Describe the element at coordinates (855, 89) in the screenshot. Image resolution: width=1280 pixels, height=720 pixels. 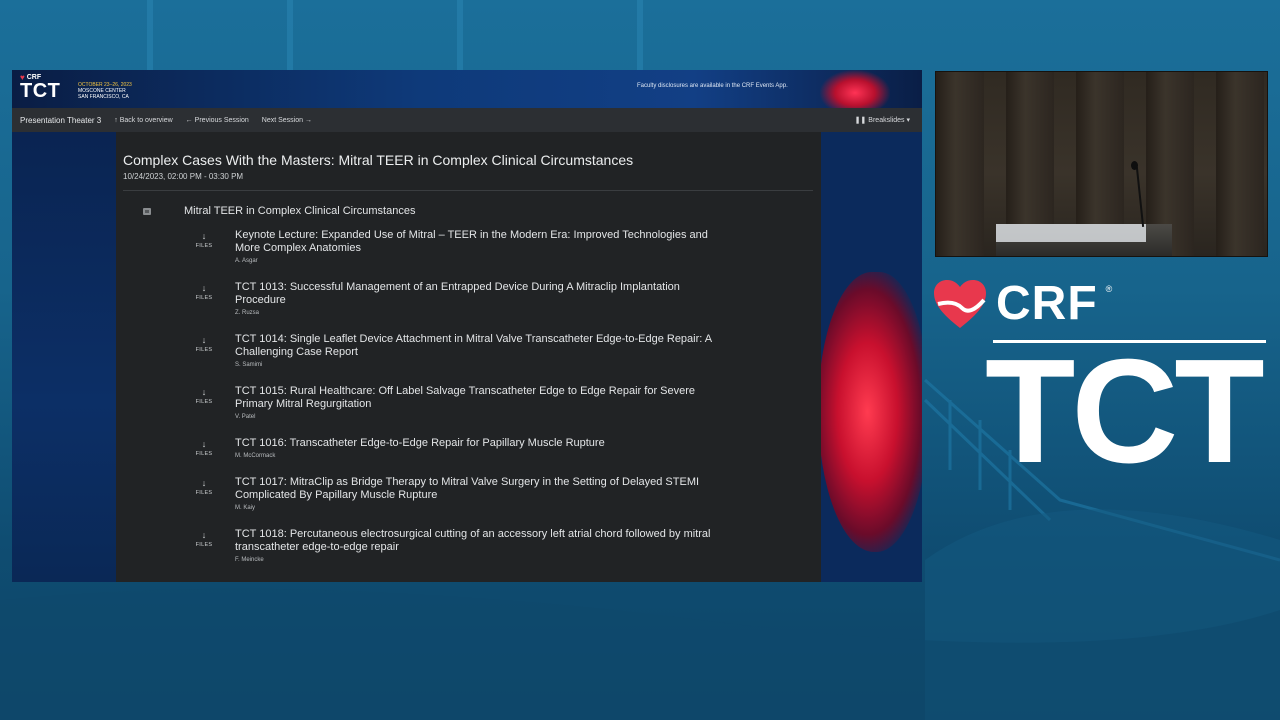
I see `banner-heart-graphic` at that location.